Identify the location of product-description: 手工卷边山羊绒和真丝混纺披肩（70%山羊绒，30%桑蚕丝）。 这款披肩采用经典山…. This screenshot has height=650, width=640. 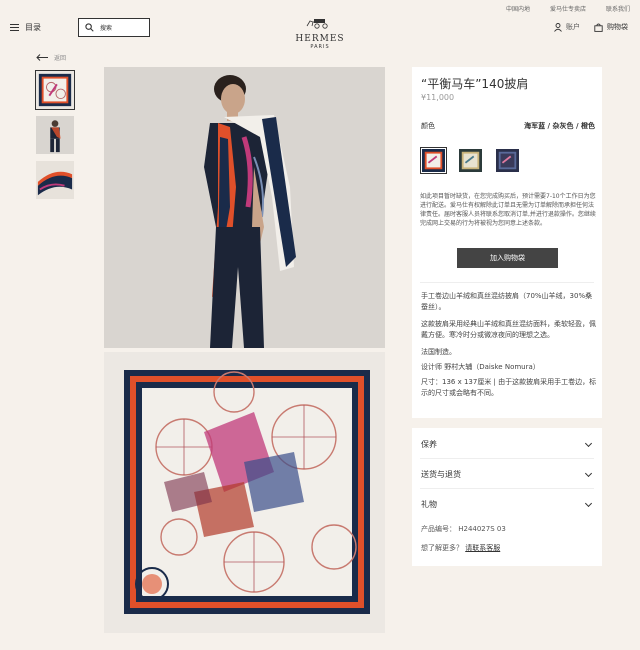
(509, 348).